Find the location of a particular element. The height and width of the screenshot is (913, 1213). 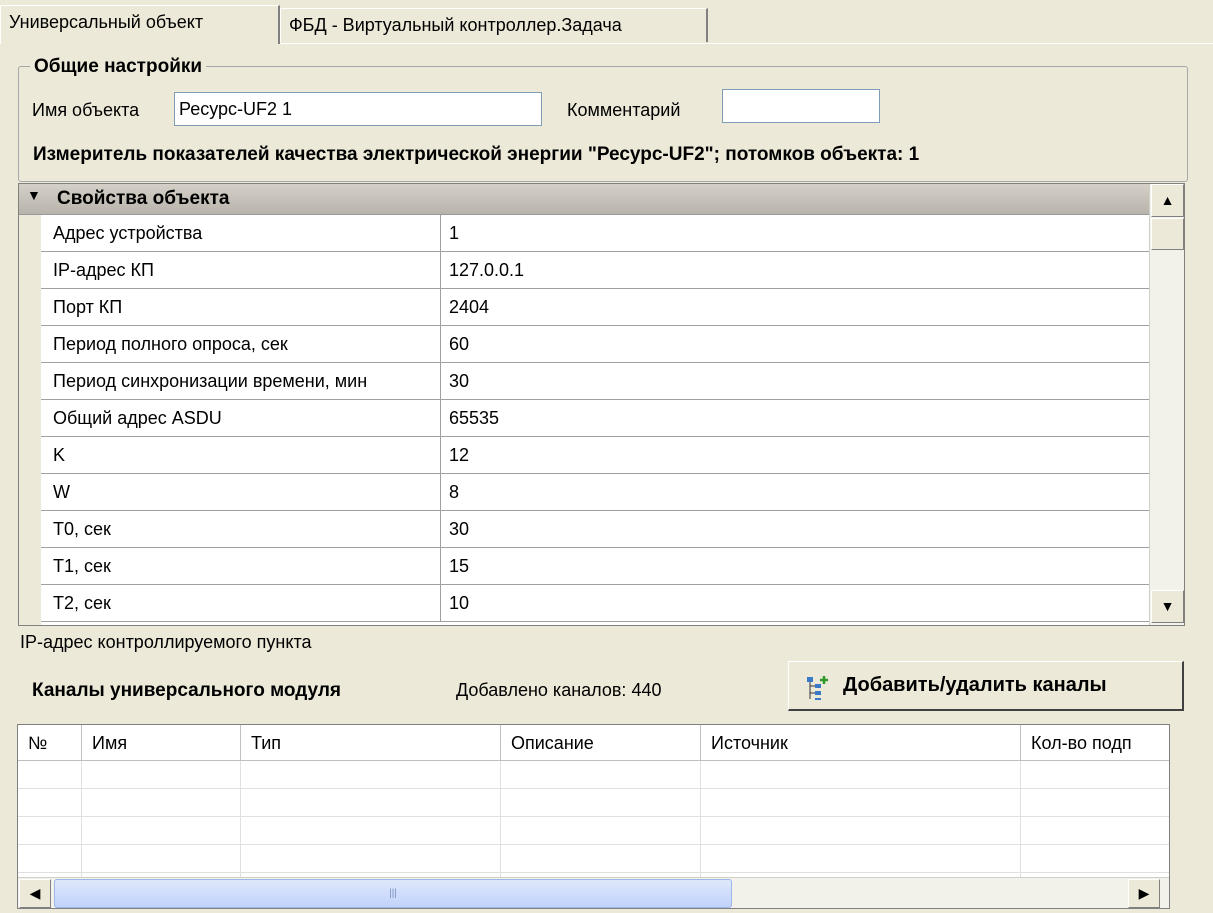

property-value: 60 is located at coordinates (795, 344).